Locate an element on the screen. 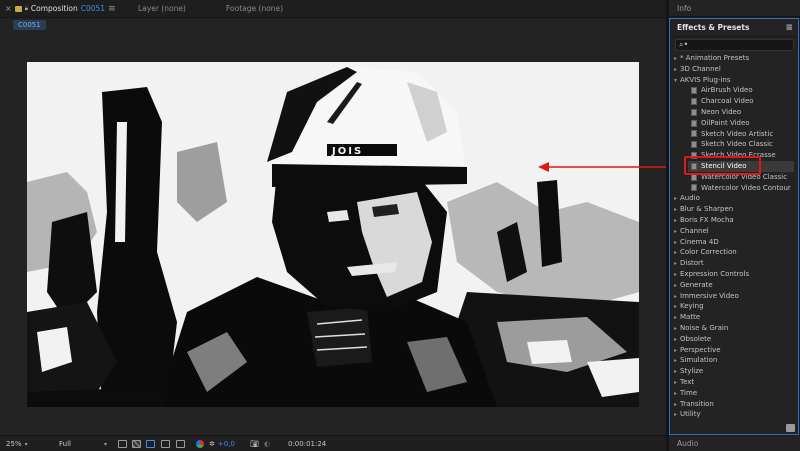 The width and height of the screenshot is (800, 451). effects-category: ▸ Matte is located at coordinates (734, 317).